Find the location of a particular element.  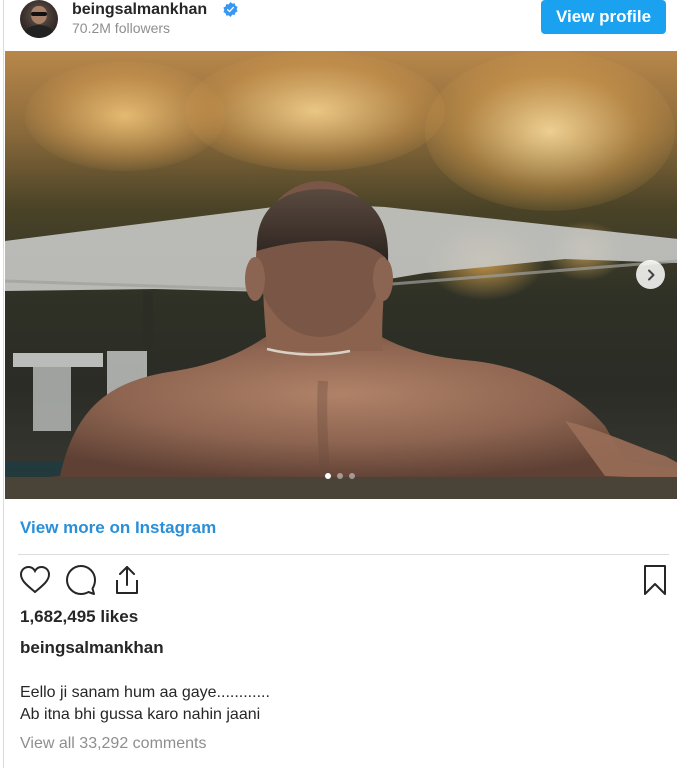

carousel-indicator is located at coordinates (340, 476).